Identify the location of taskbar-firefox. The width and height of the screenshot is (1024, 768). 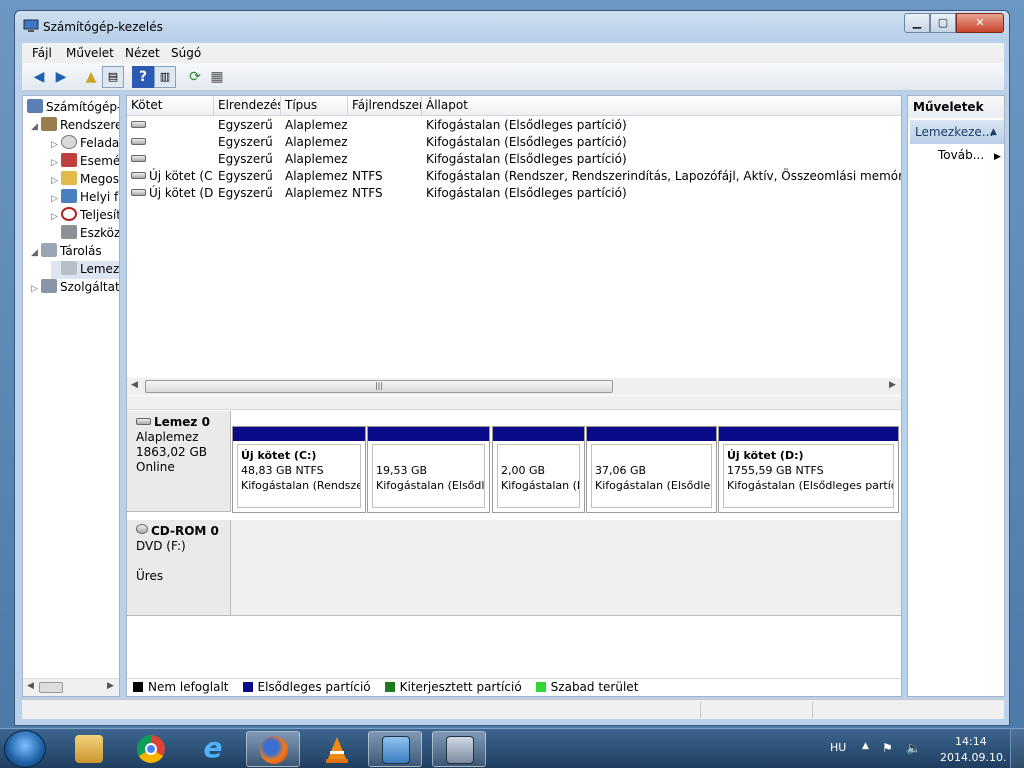
(273, 749).